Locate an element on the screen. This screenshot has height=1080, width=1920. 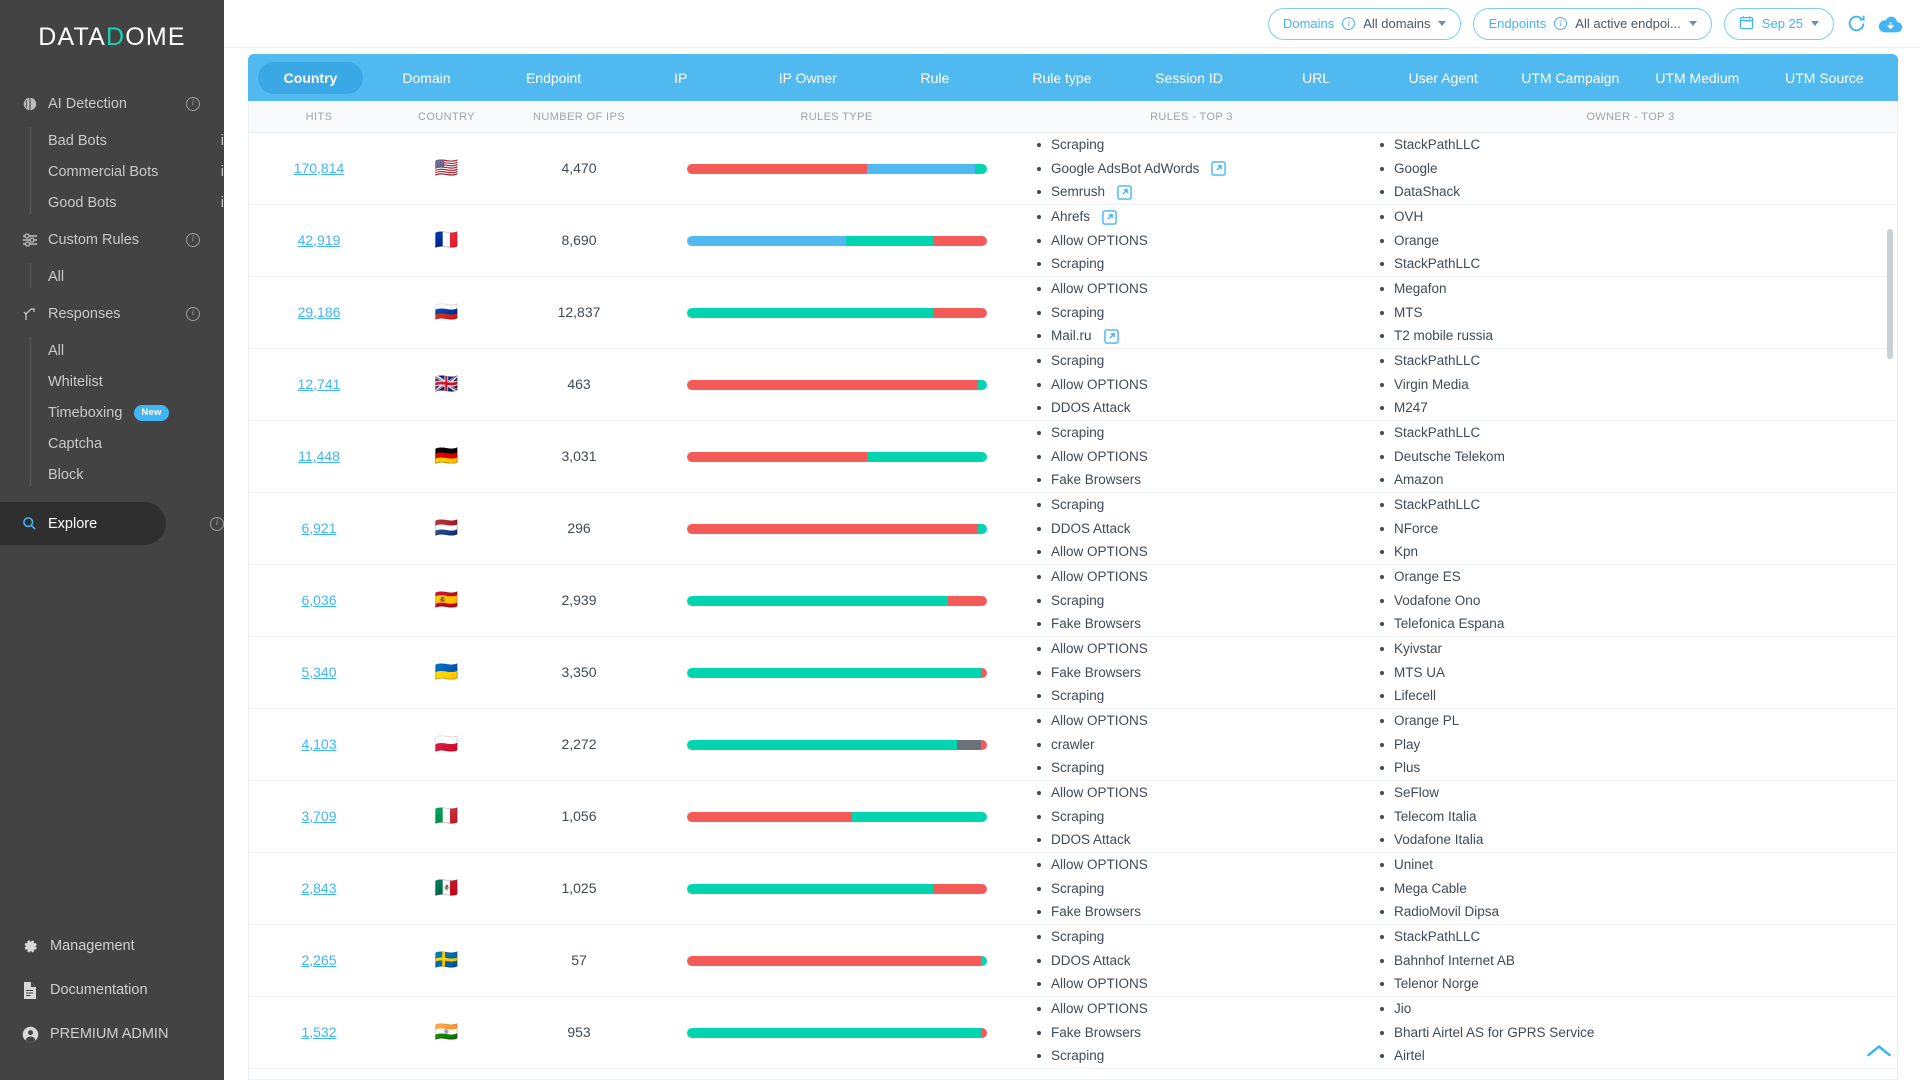
sidebar-item-management: Management is located at coordinates (112, 946).